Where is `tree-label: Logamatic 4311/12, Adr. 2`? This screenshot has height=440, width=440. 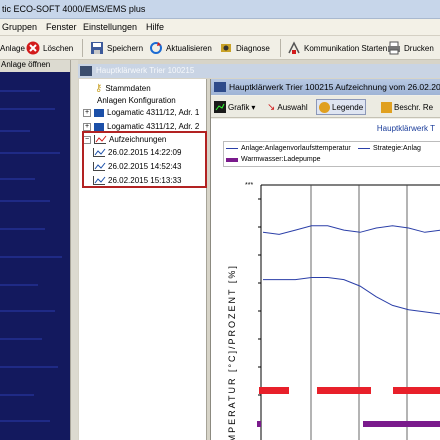 tree-label: Logamatic 4311/12, Adr. 2 is located at coordinates (153, 126).